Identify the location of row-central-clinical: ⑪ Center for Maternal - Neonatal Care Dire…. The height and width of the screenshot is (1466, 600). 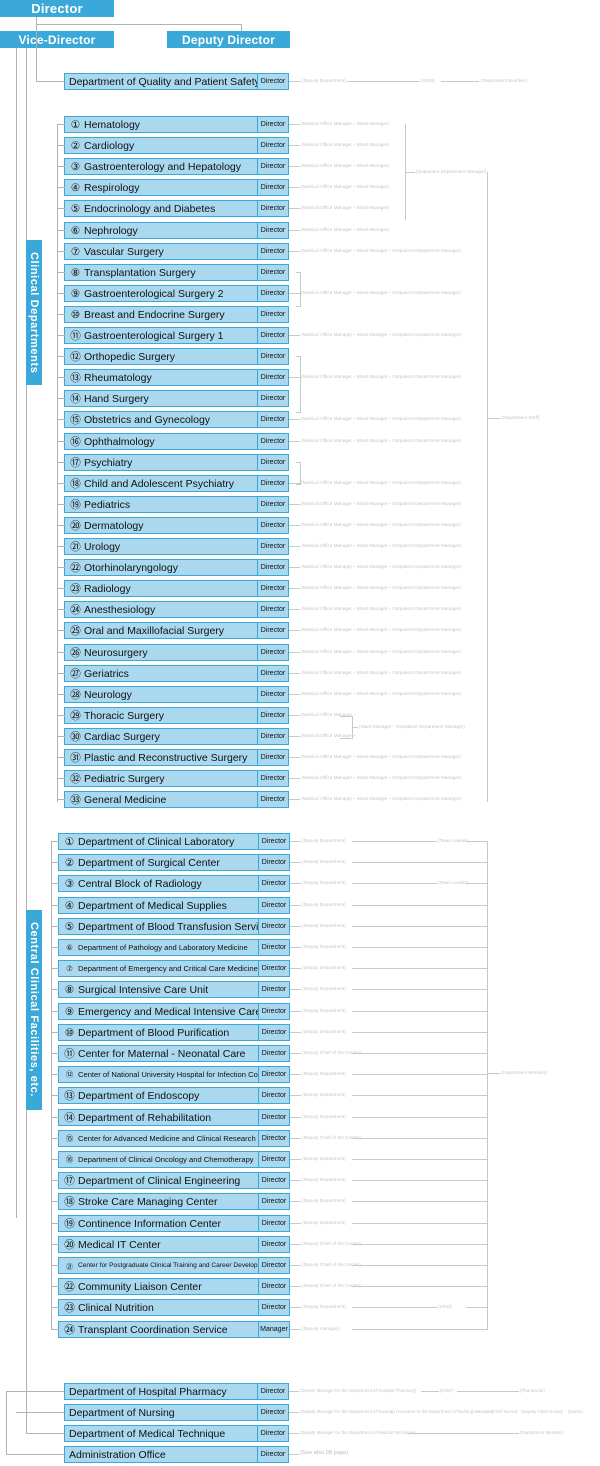
(174, 1053).